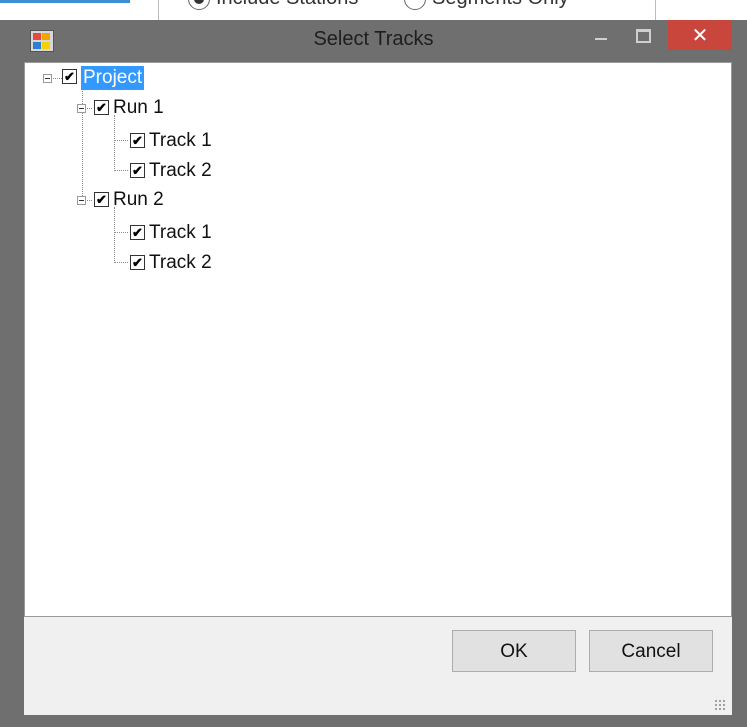 The height and width of the screenshot is (727, 747). Describe the element at coordinates (180, 171) in the screenshot. I see `tree-node-run1-track2: Track 2` at that location.